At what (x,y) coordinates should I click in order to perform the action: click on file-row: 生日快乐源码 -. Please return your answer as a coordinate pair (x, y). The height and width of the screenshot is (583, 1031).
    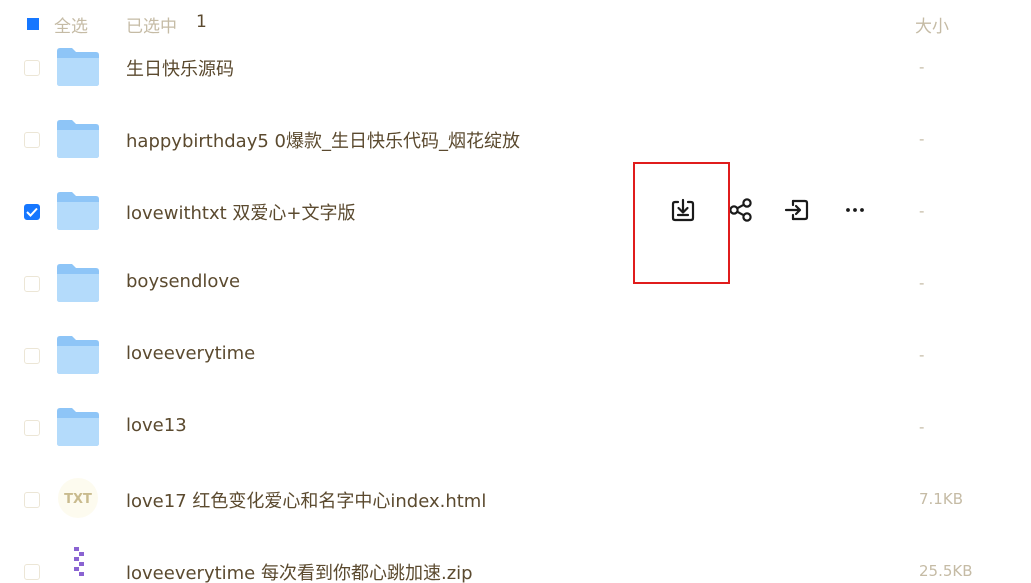
    Looking at the image, I should click on (515, 67).